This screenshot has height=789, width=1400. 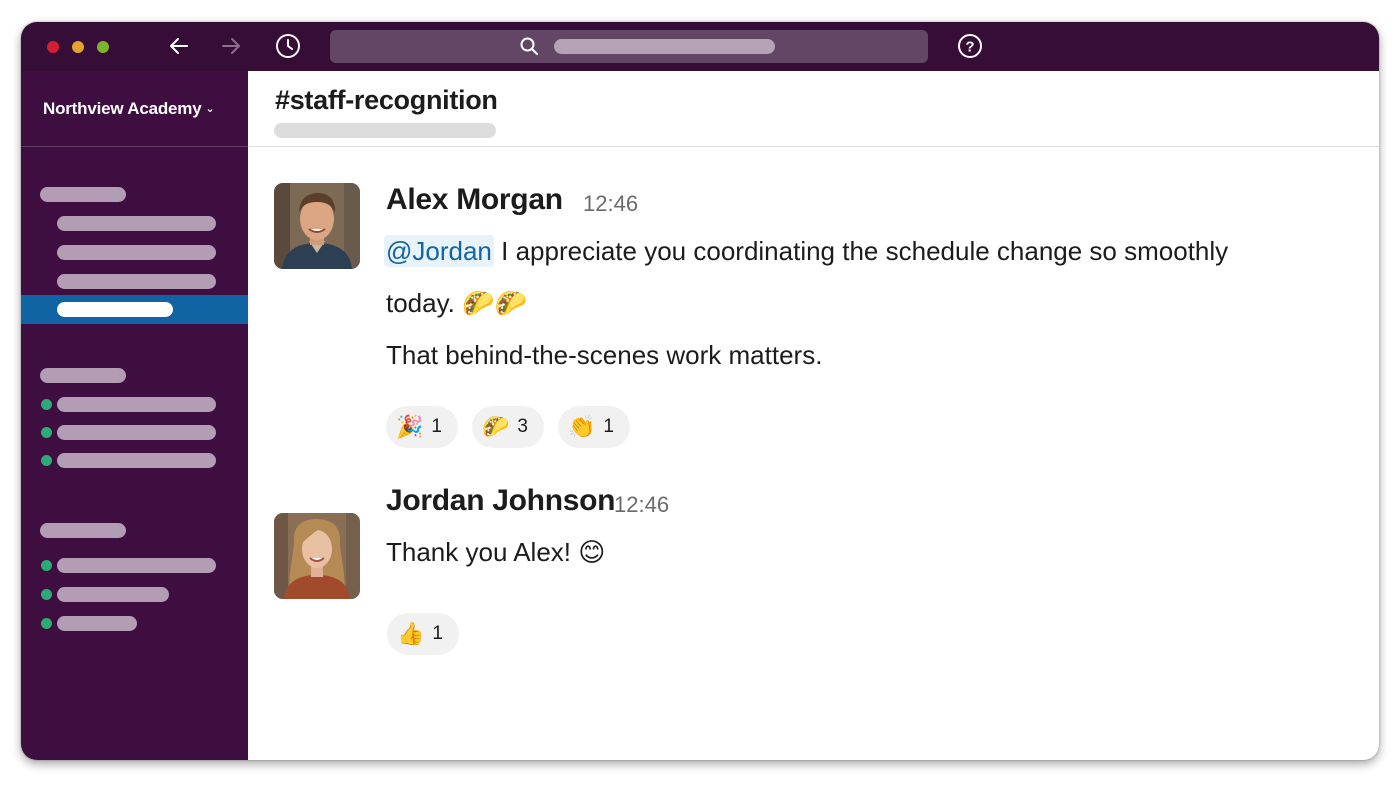 What do you see at coordinates (53, 47) in the screenshot?
I see `close-window-button` at bounding box center [53, 47].